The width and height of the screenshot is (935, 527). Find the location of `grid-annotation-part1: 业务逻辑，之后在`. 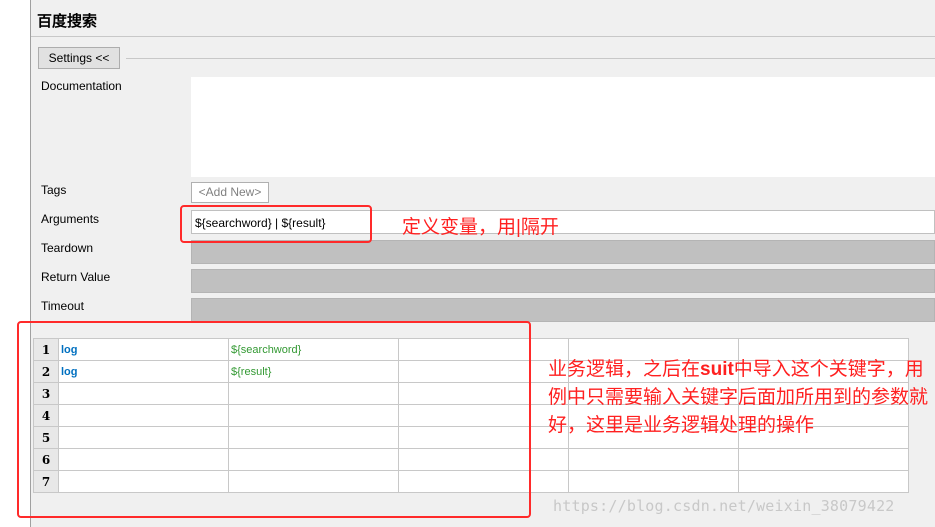

grid-annotation-part1: 业务逻辑，之后在 is located at coordinates (624, 369).